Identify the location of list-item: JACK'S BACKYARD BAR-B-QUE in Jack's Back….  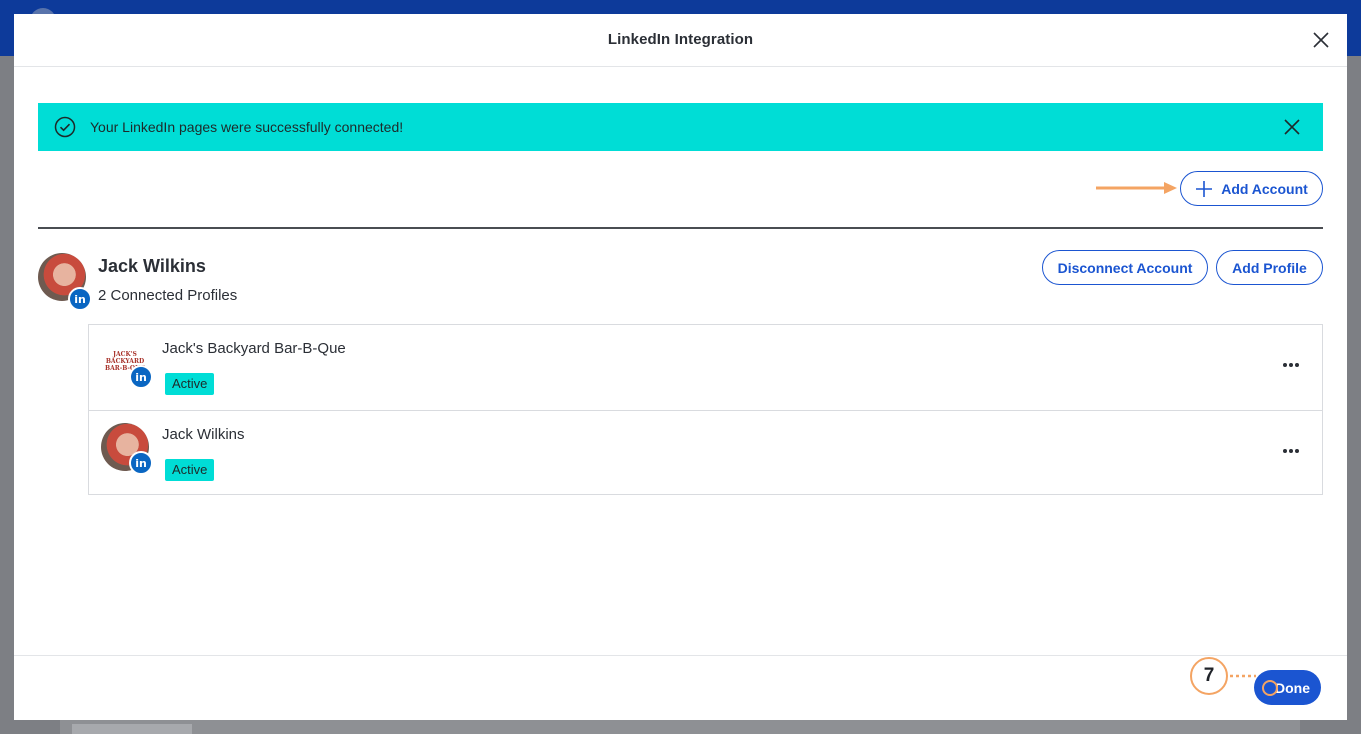
(705, 367).